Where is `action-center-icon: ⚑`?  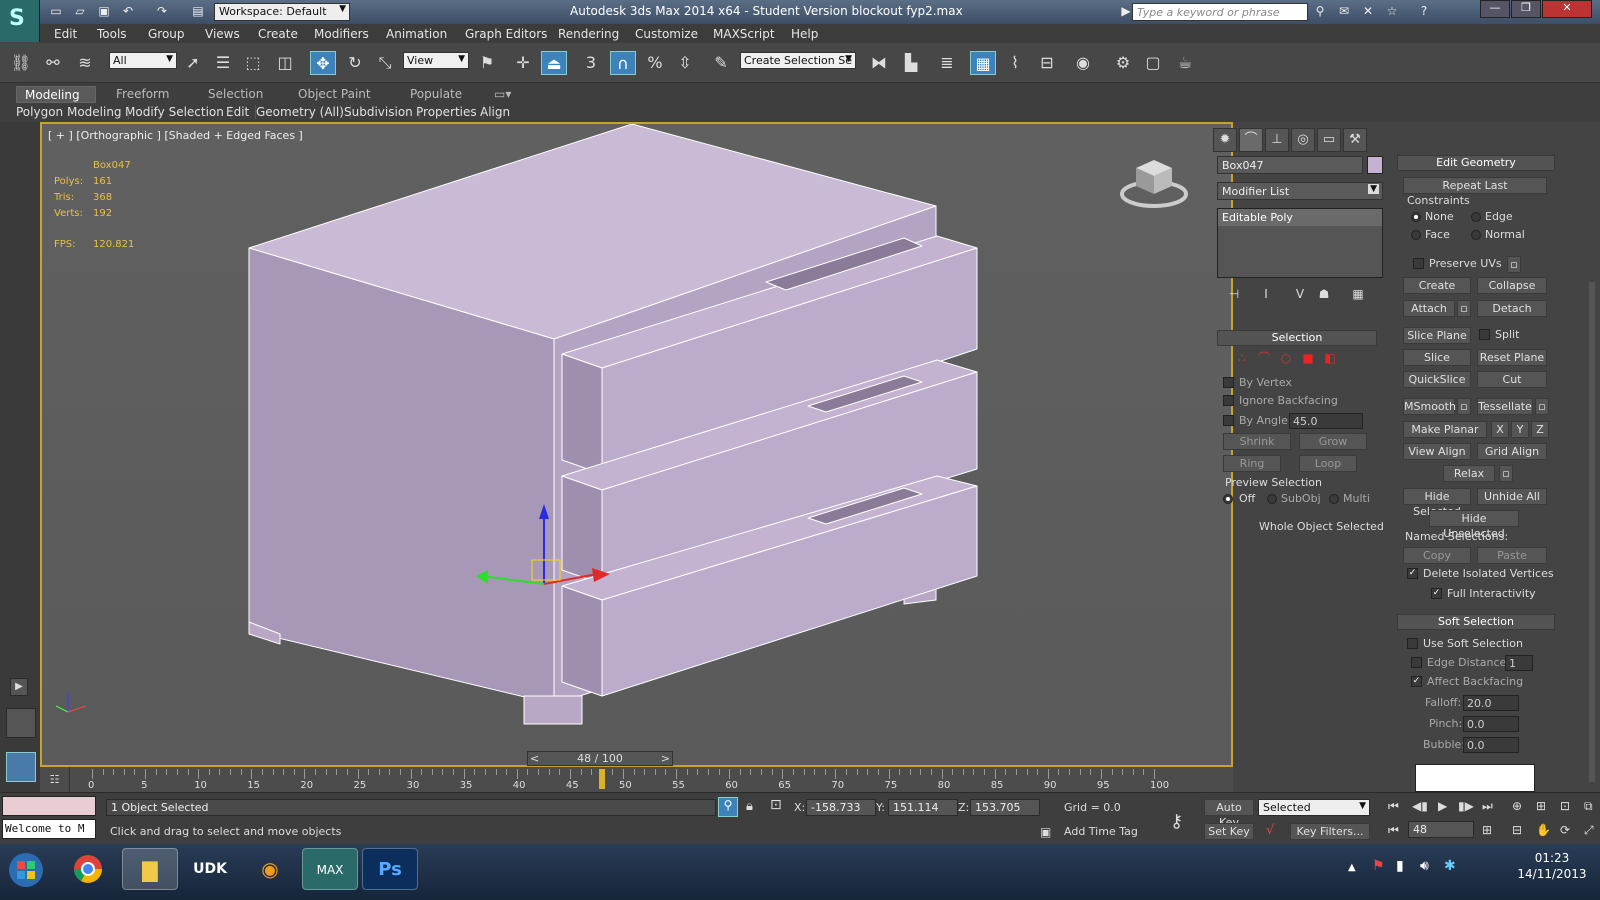 action-center-icon: ⚑ is located at coordinates (1378, 866).